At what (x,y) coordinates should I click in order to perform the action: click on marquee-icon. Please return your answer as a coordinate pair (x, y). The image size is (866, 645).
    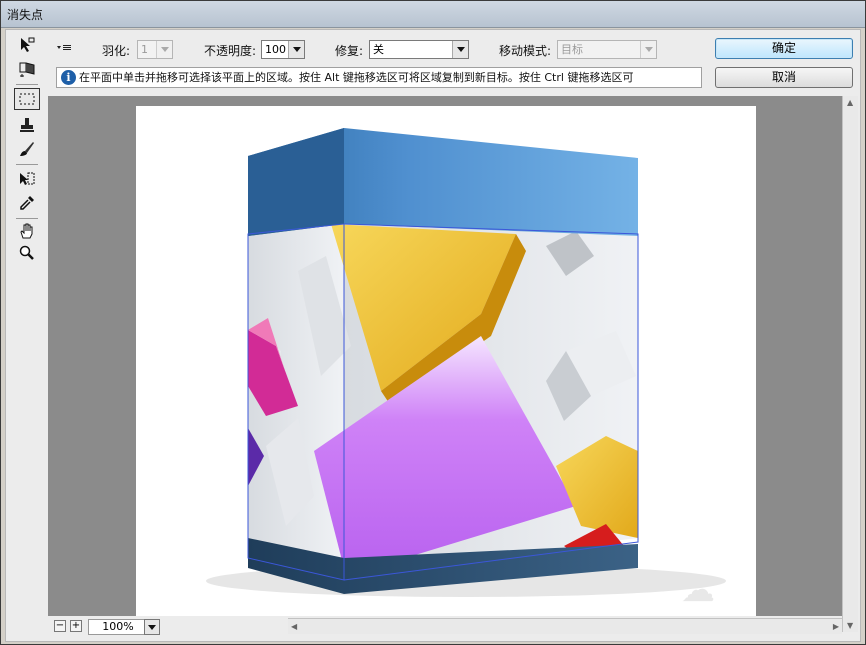
    Looking at the image, I should click on (27, 99).